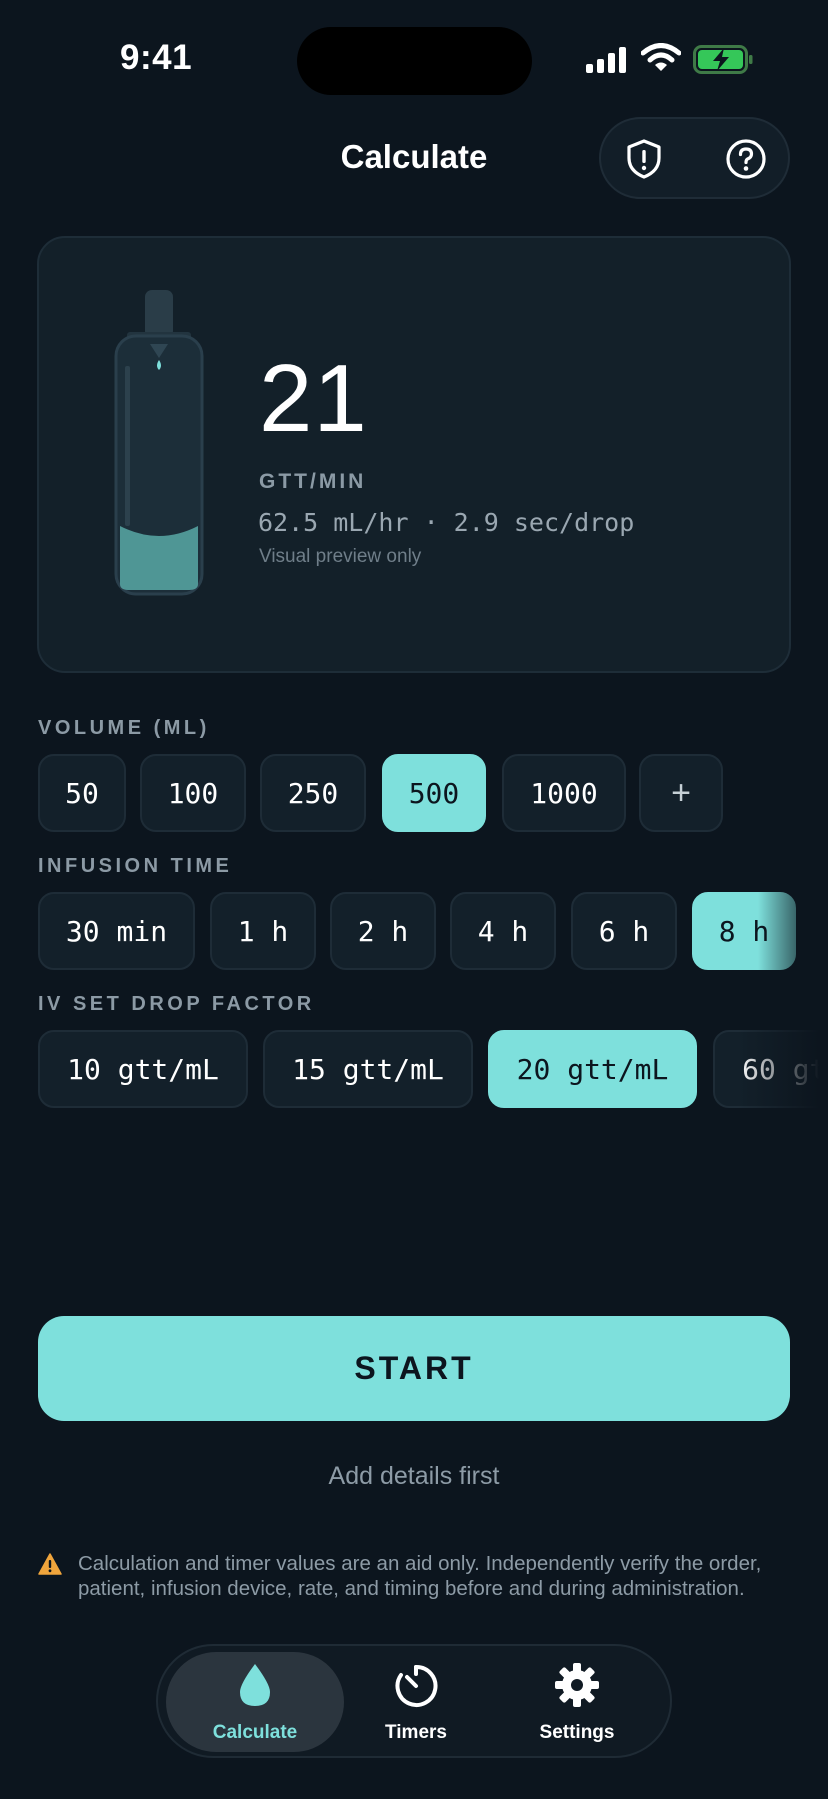  Describe the element at coordinates (255, 1685) in the screenshot. I see `drop-icon` at that location.